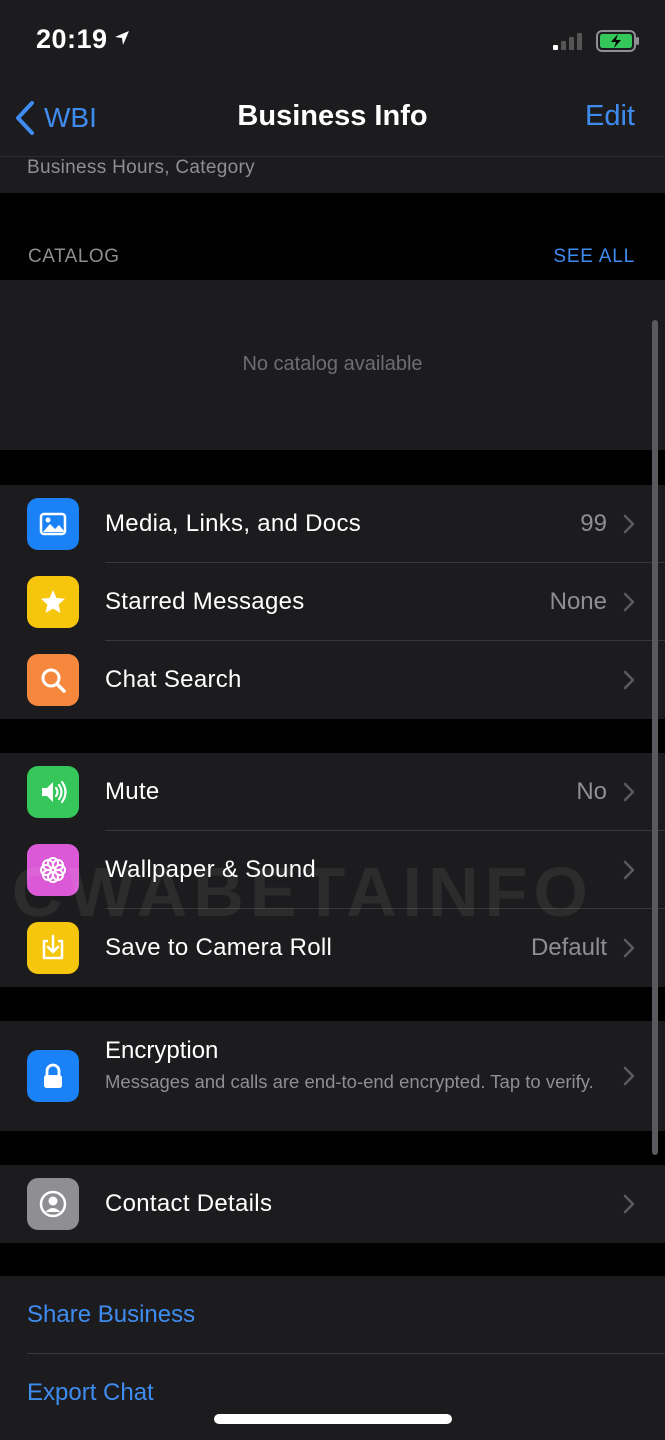  Describe the element at coordinates (578, 601) in the screenshot. I see `starred-messages-value: None` at that location.